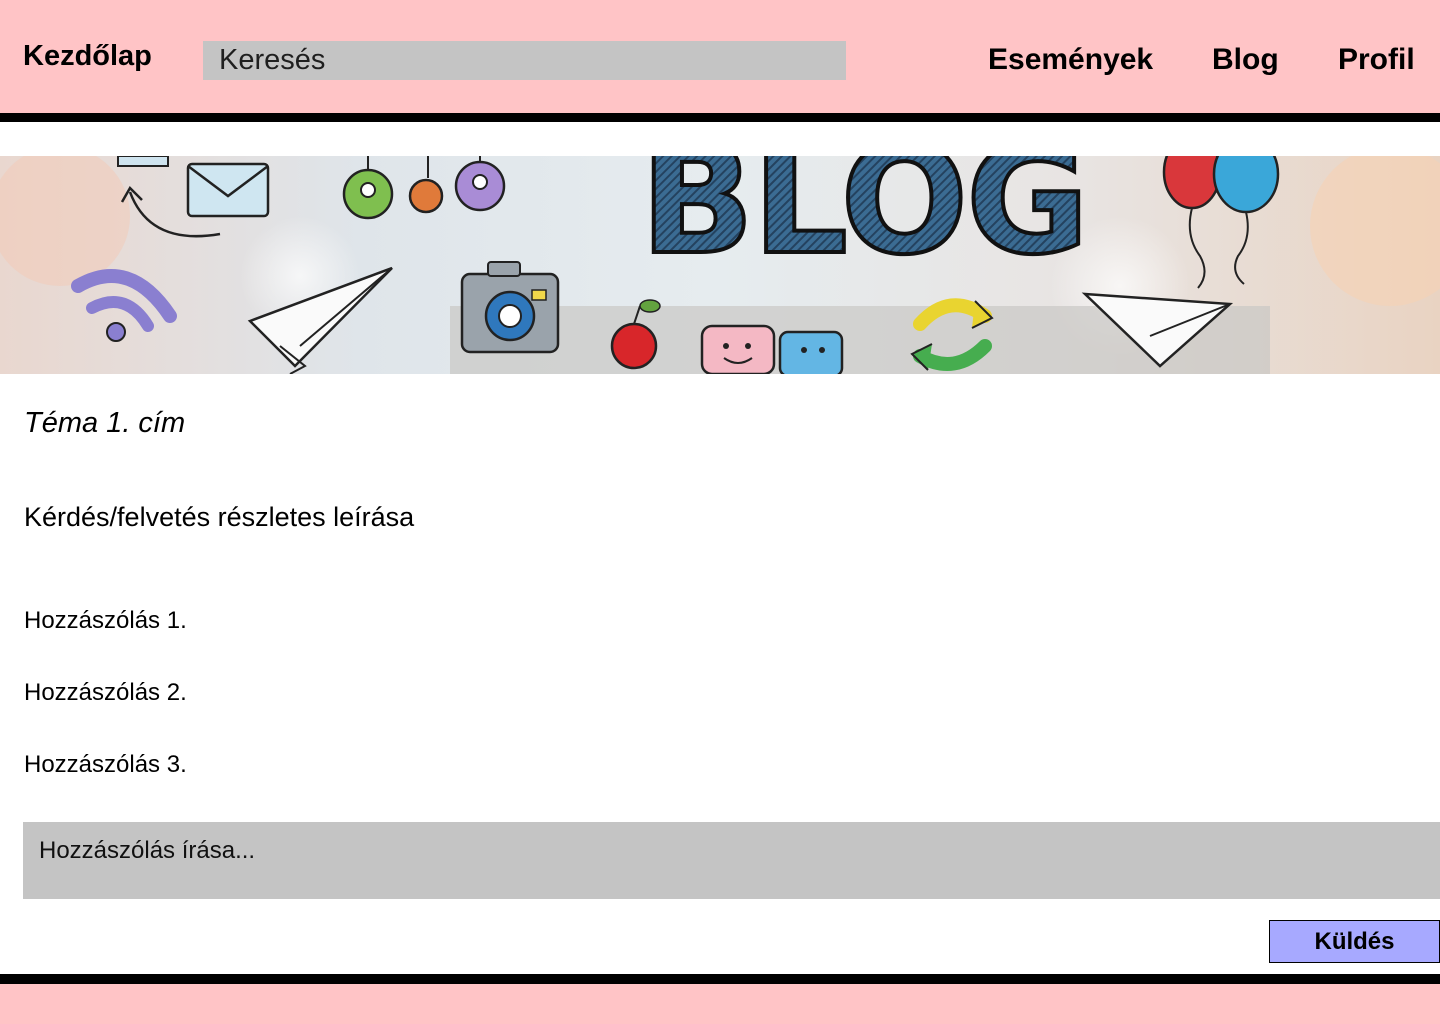  What do you see at coordinates (105, 692) in the screenshot?
I see `comment-item: Hozzászólás 2.` at bounding box center [105, 692].